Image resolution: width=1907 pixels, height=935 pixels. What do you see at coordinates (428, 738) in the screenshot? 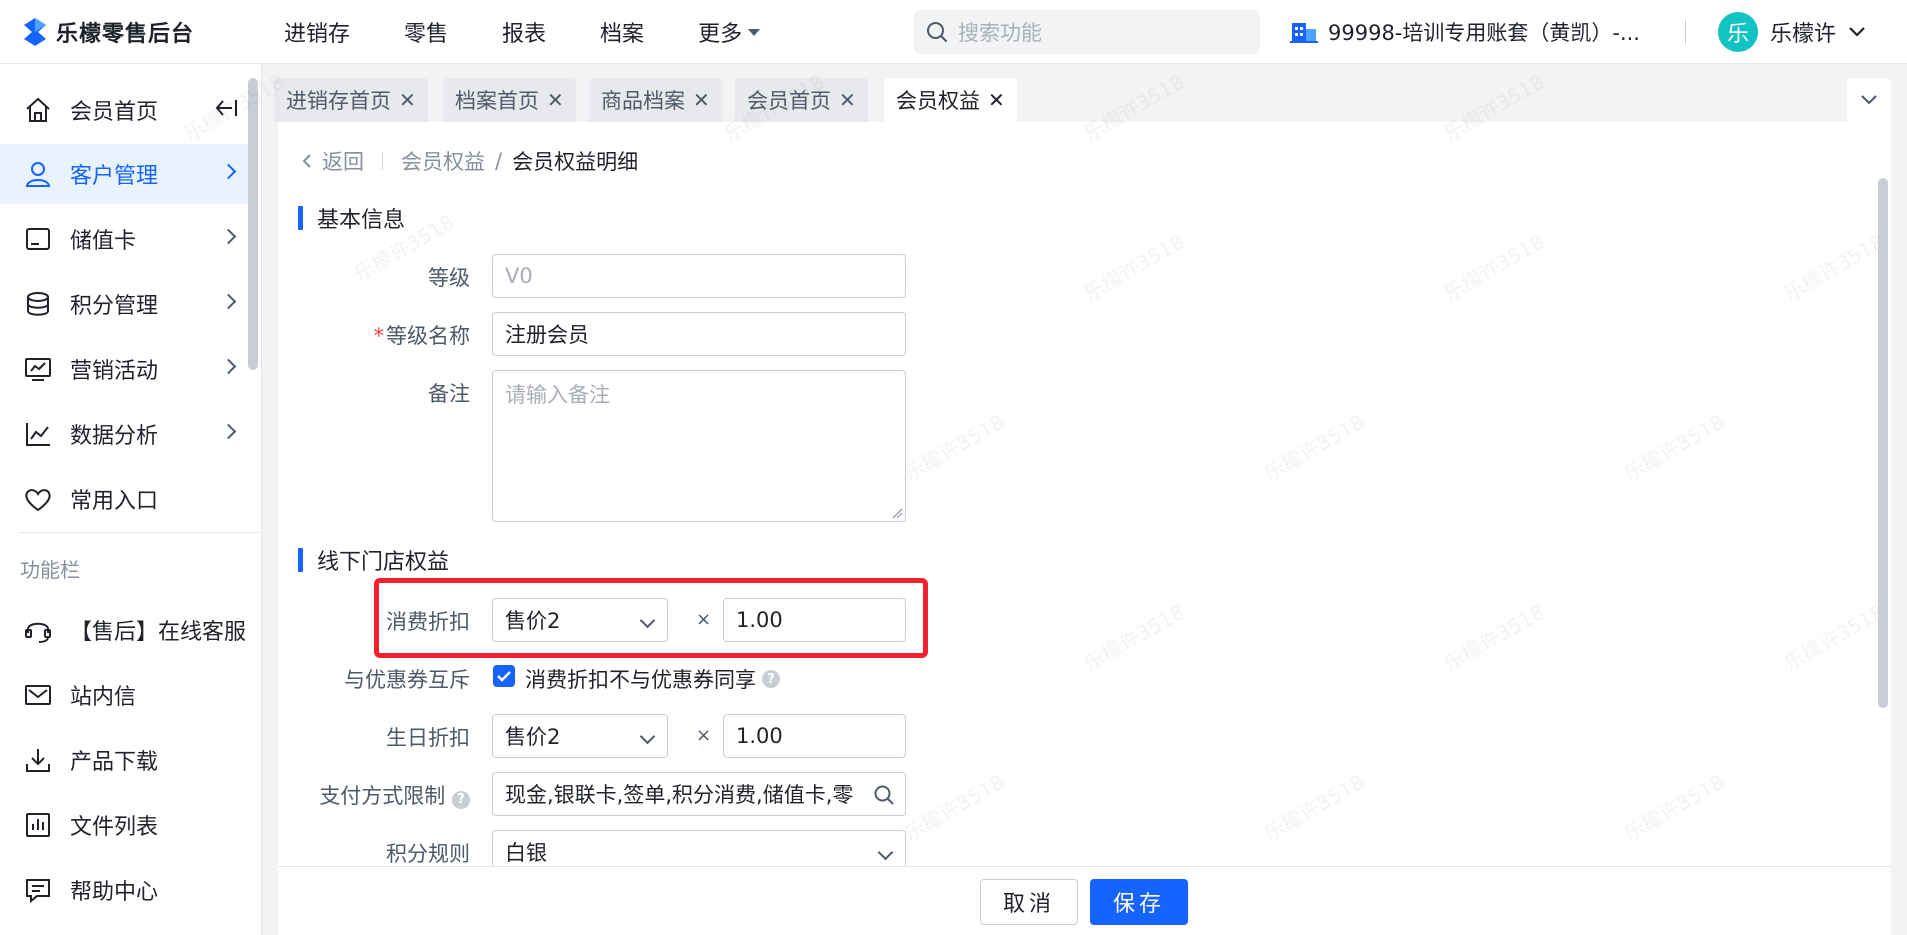
I see `birthday-discount-label: 生日折扣` at bounding box center [428, 738].